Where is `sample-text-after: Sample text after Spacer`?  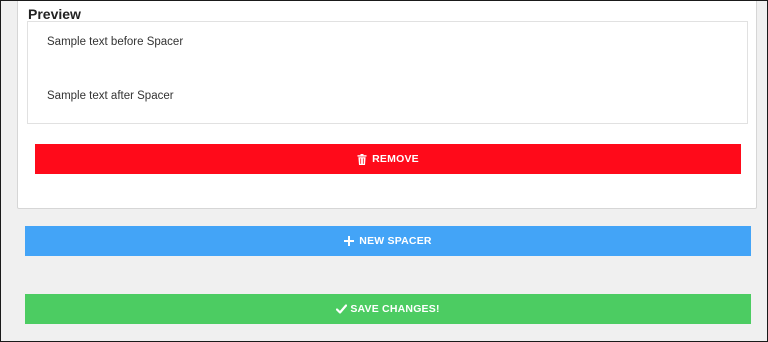 sample-text-after: Sample text after Spacer is located at coordinates (110, 96).